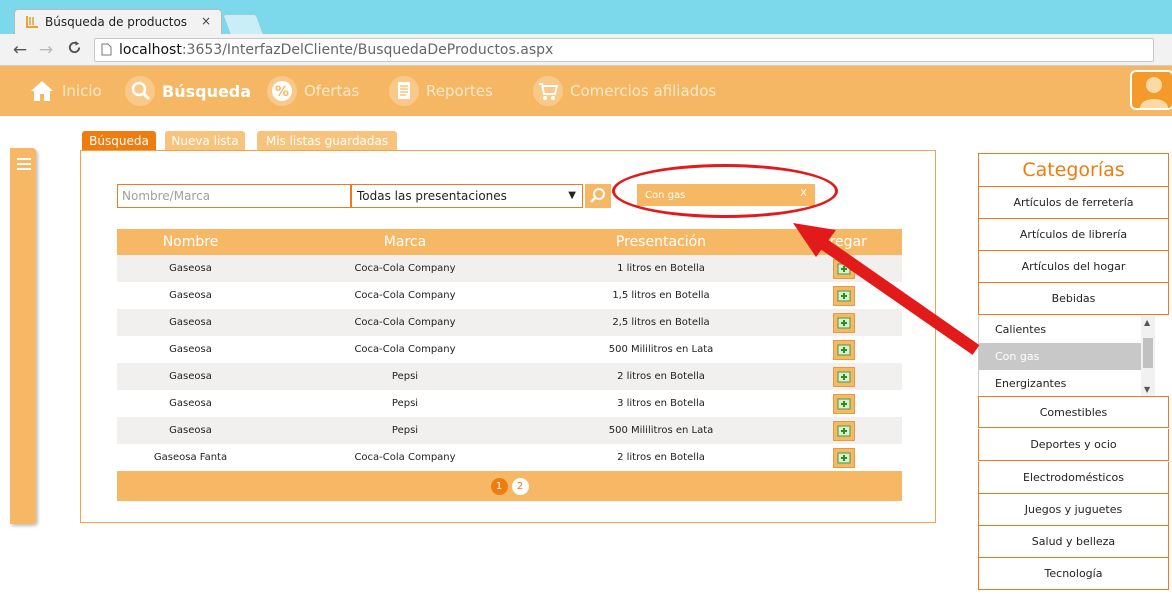 This screenshot has width=1172, height=594. Describe the element at coordinates (509, 430) in the screenshot. I see `table-row: Gaseosa Pepsi 500 Mililitros en Lata` at that location.